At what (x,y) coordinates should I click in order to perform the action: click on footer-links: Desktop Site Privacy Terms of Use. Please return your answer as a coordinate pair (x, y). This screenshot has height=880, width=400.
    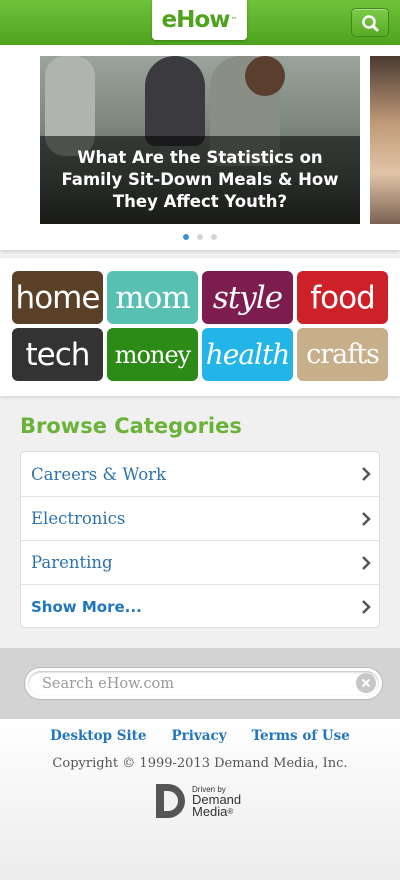
    Looking at the image, I should click on (200, 736).